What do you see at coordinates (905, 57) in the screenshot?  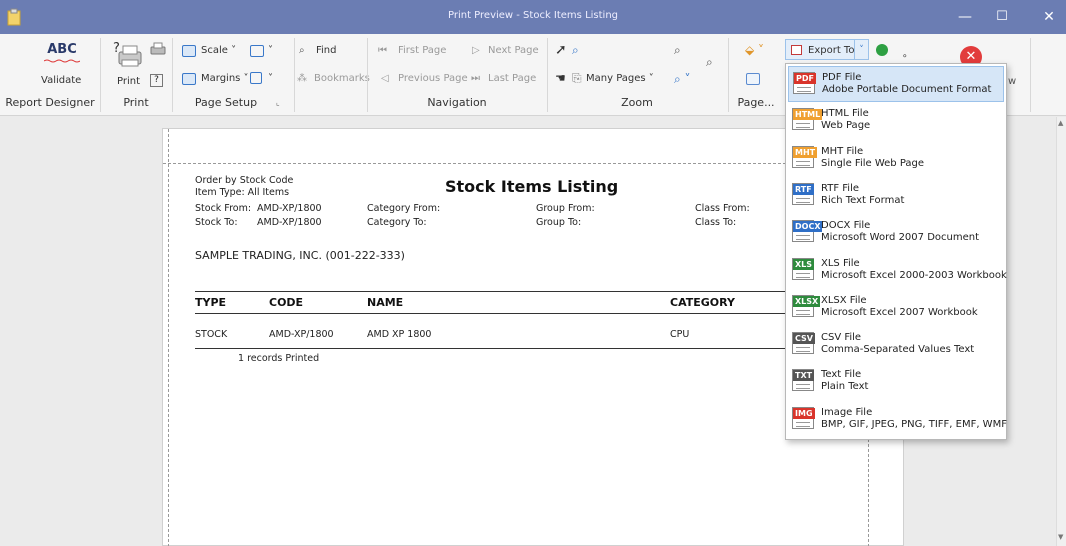 I see `export-secondary-icon: ⚬` at bounding box center [905, 57].